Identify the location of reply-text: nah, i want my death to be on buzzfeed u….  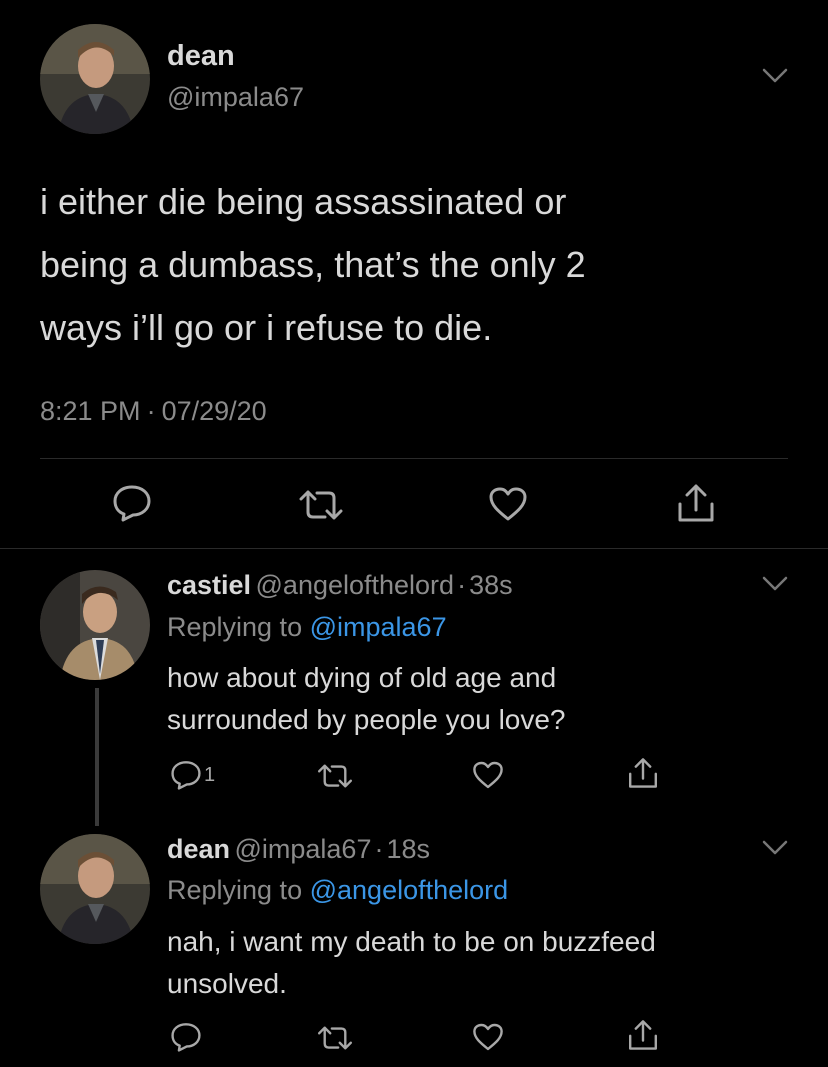
(411, 962).